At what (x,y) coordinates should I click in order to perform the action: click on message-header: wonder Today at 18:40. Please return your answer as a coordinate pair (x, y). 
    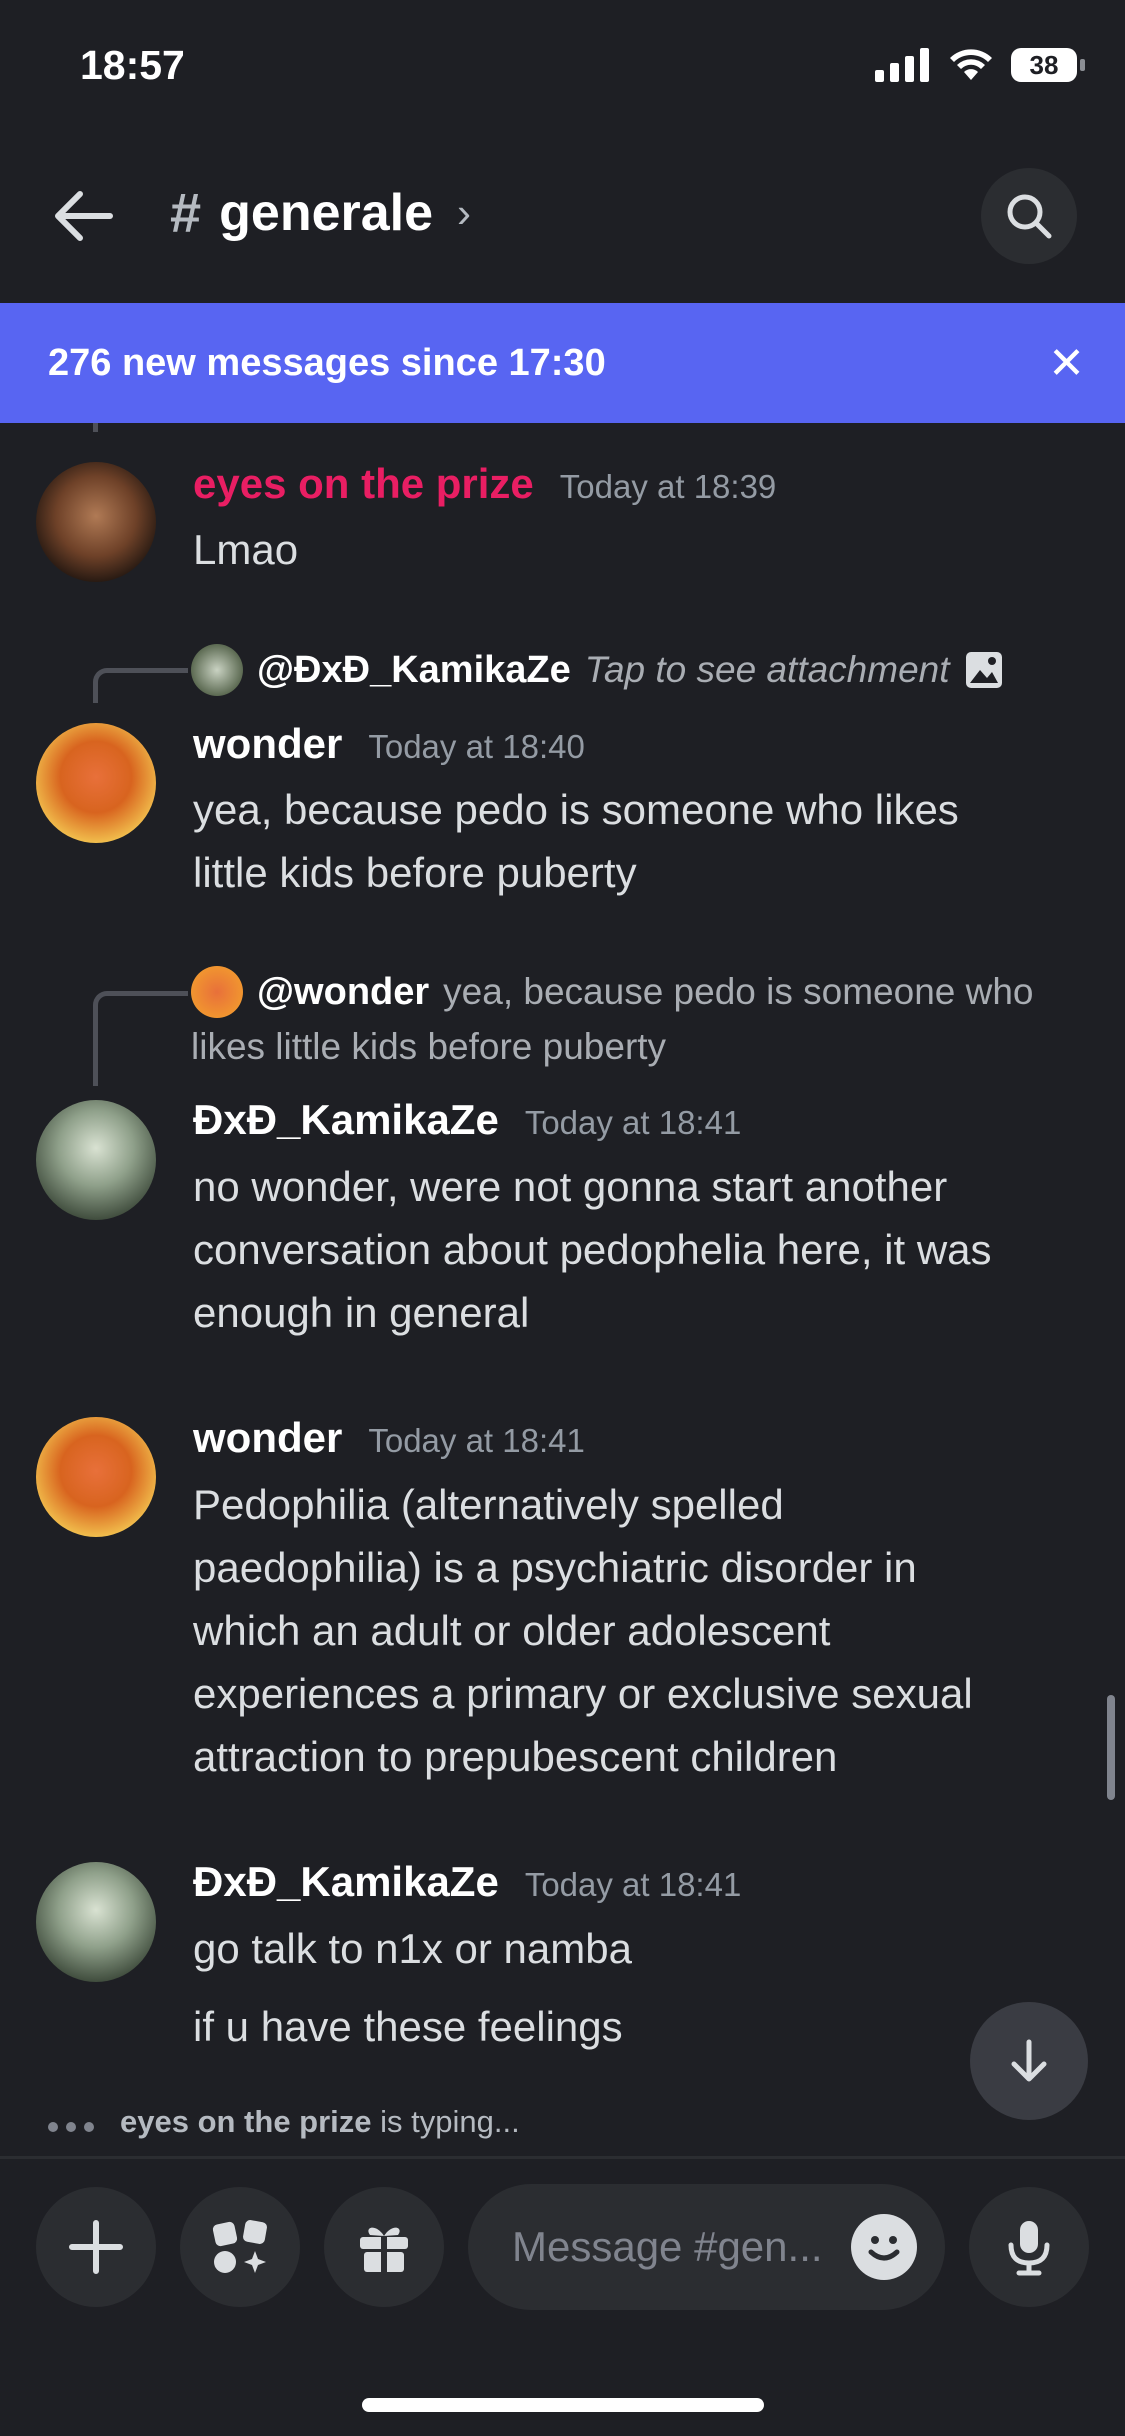
    Looking at the image, I should click on (389, 744).